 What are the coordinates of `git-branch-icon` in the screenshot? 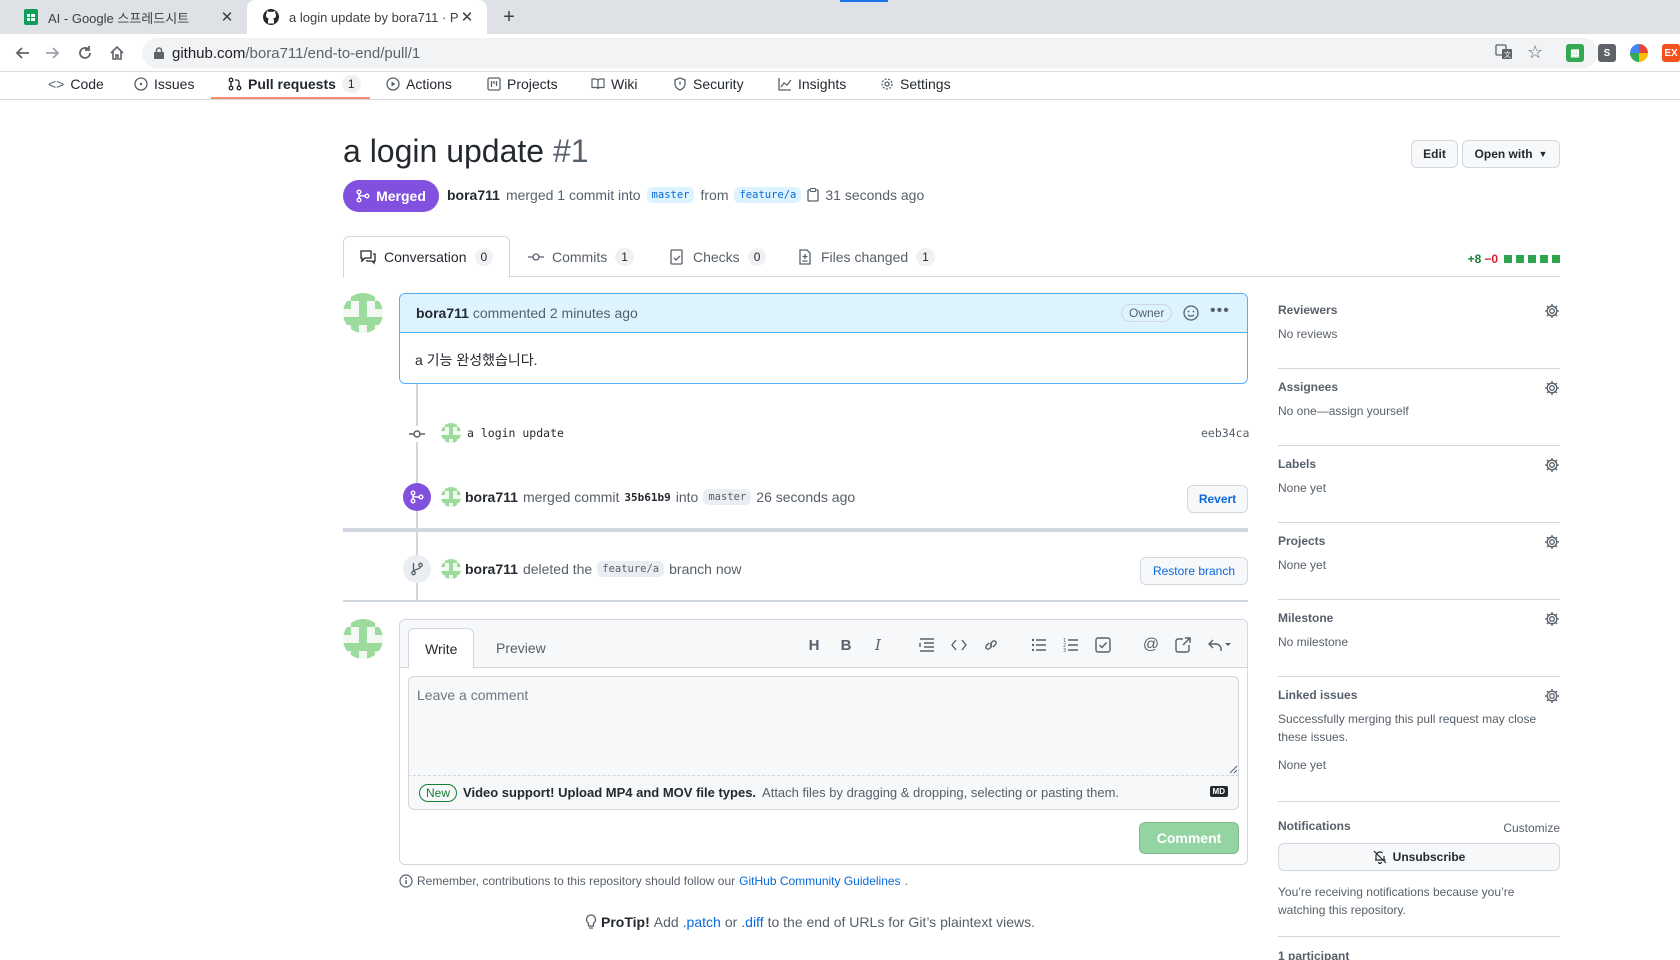 It's located at (417, 569).